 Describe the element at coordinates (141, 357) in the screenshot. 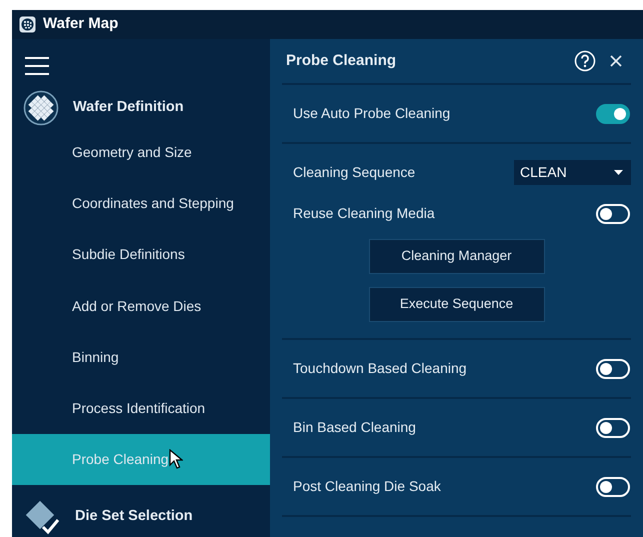

I see `sidebar-item: Binning` at that location.